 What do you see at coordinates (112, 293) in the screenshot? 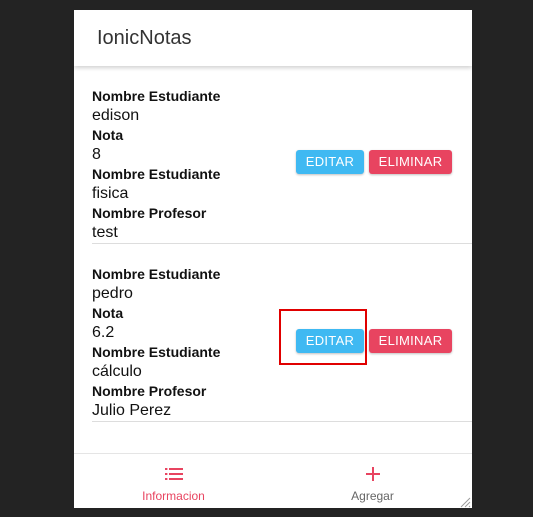
I see `student-name-value: pedro` at bounding box center [112, 293].